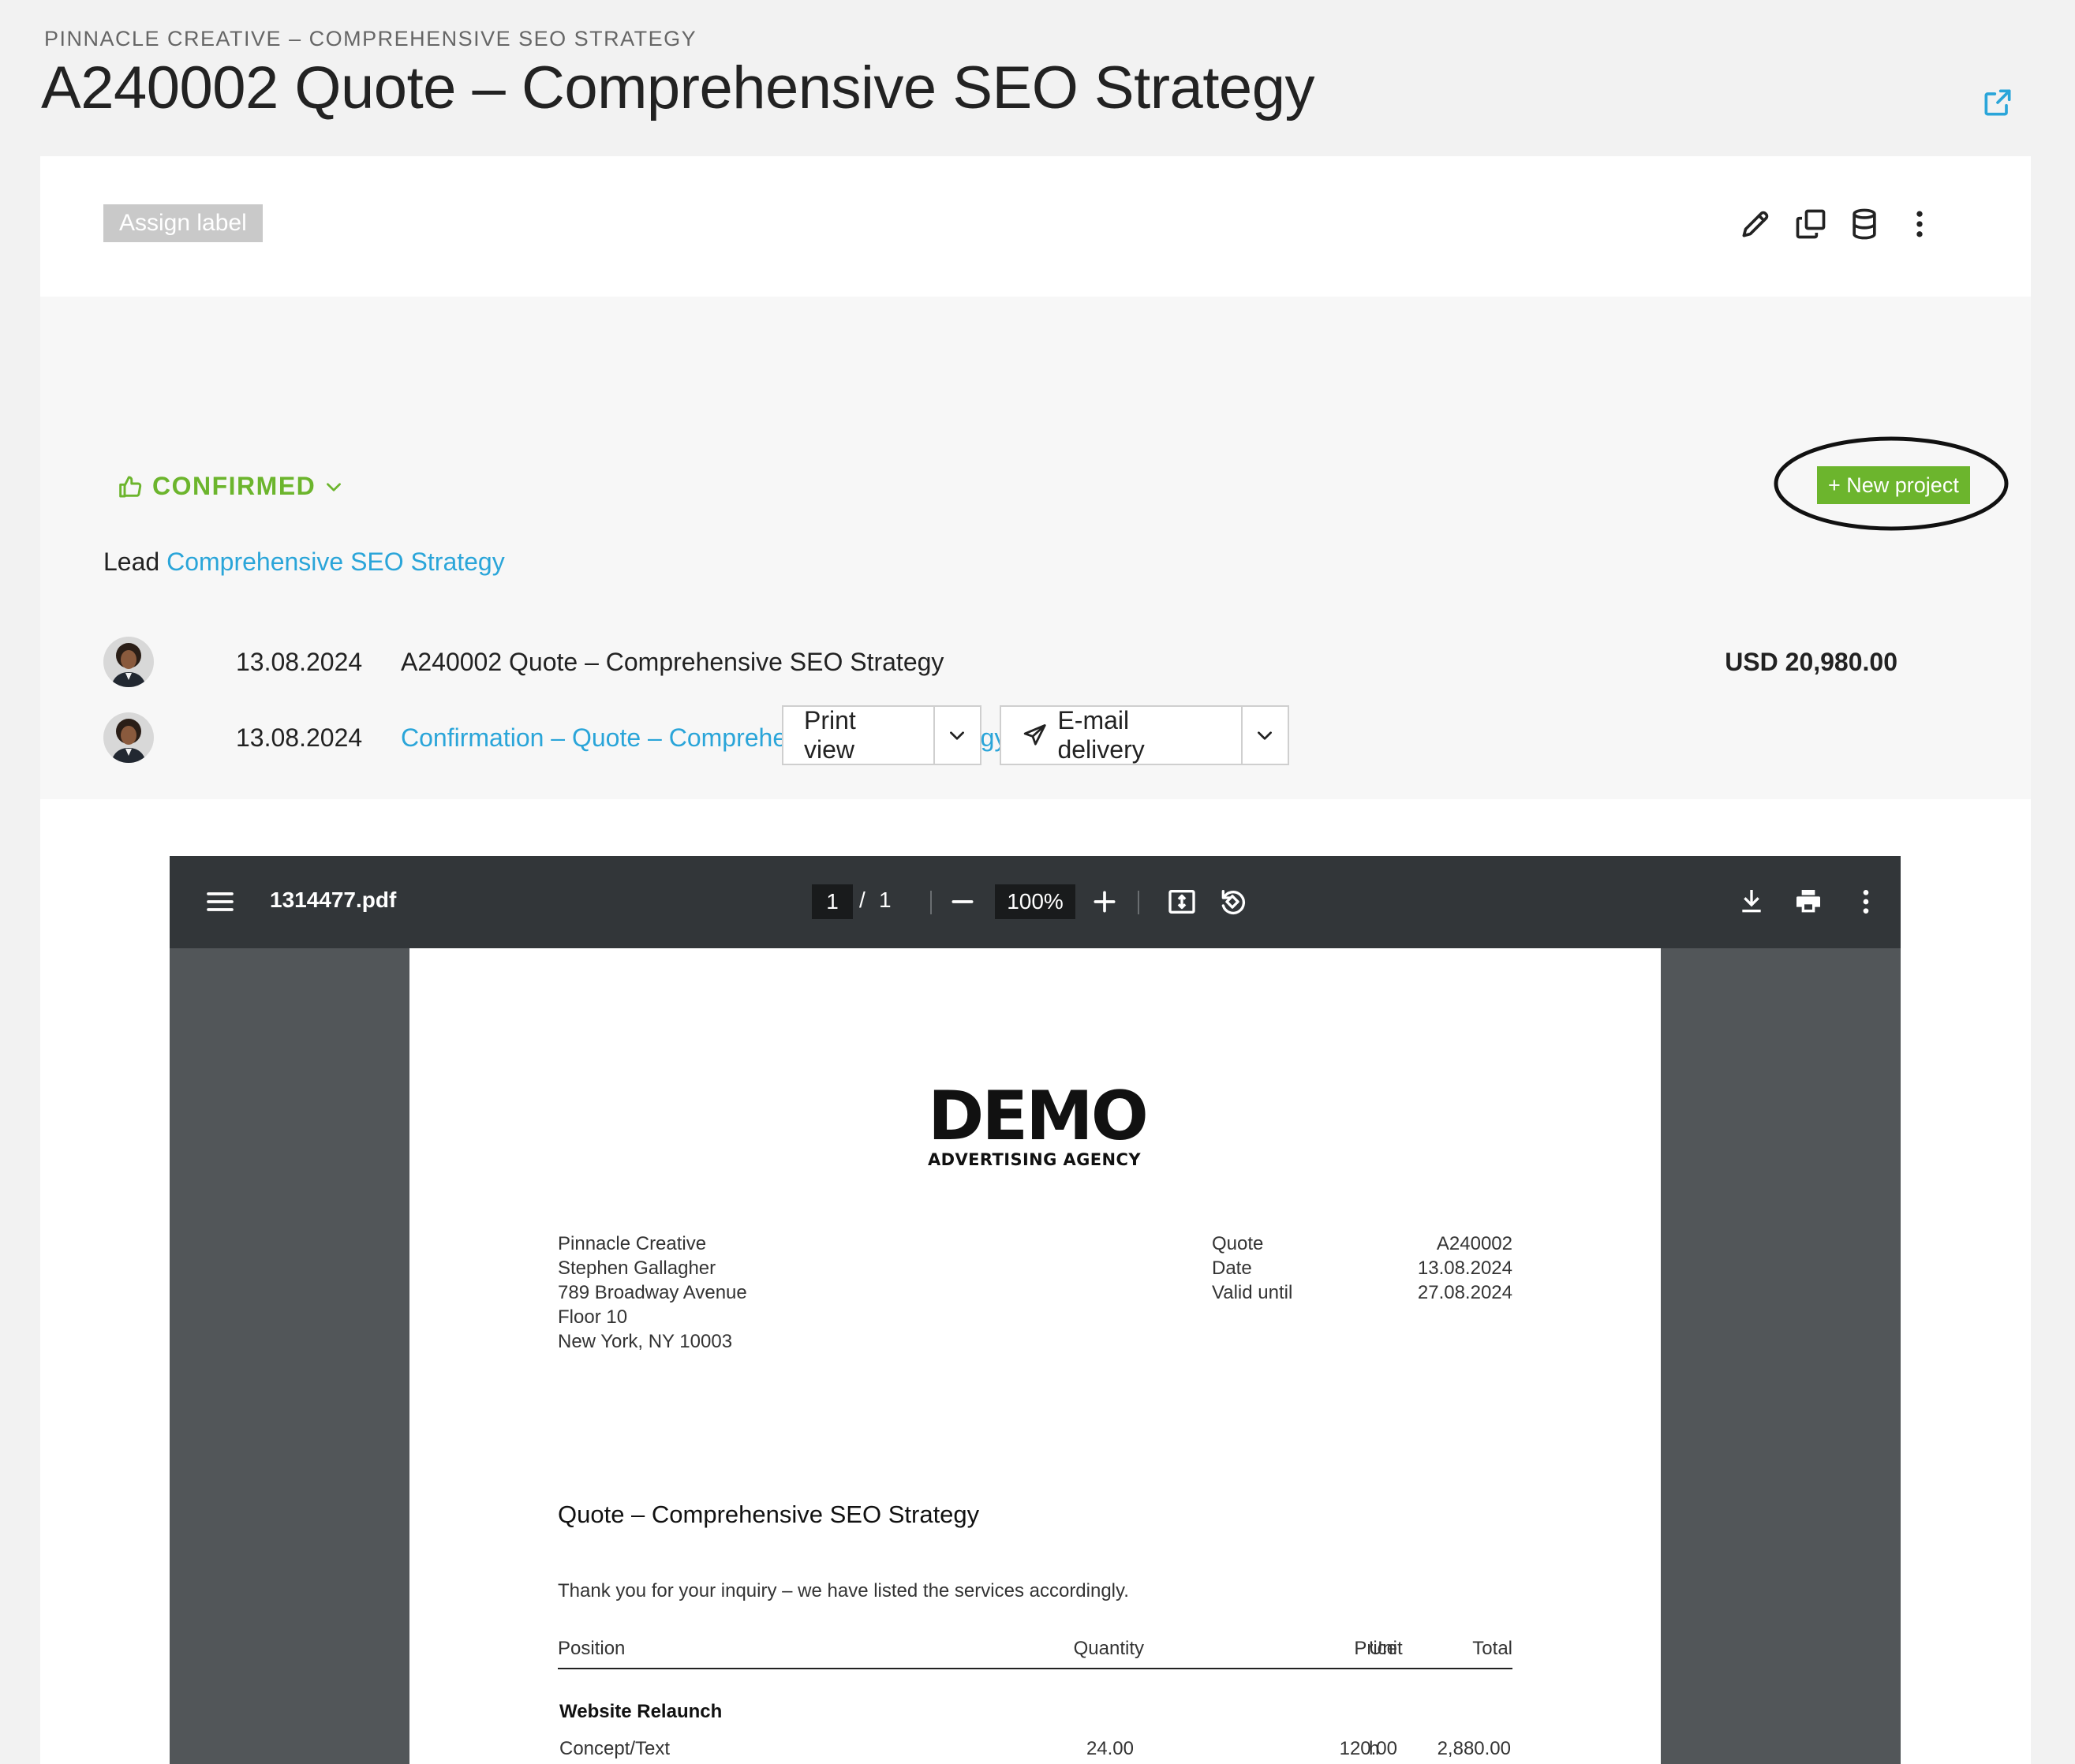 The width and height of the screenshot is (2075, 1764). Describe the element at coordinates (1035, 735) in the screenshot. I see `send-icon` at that location.